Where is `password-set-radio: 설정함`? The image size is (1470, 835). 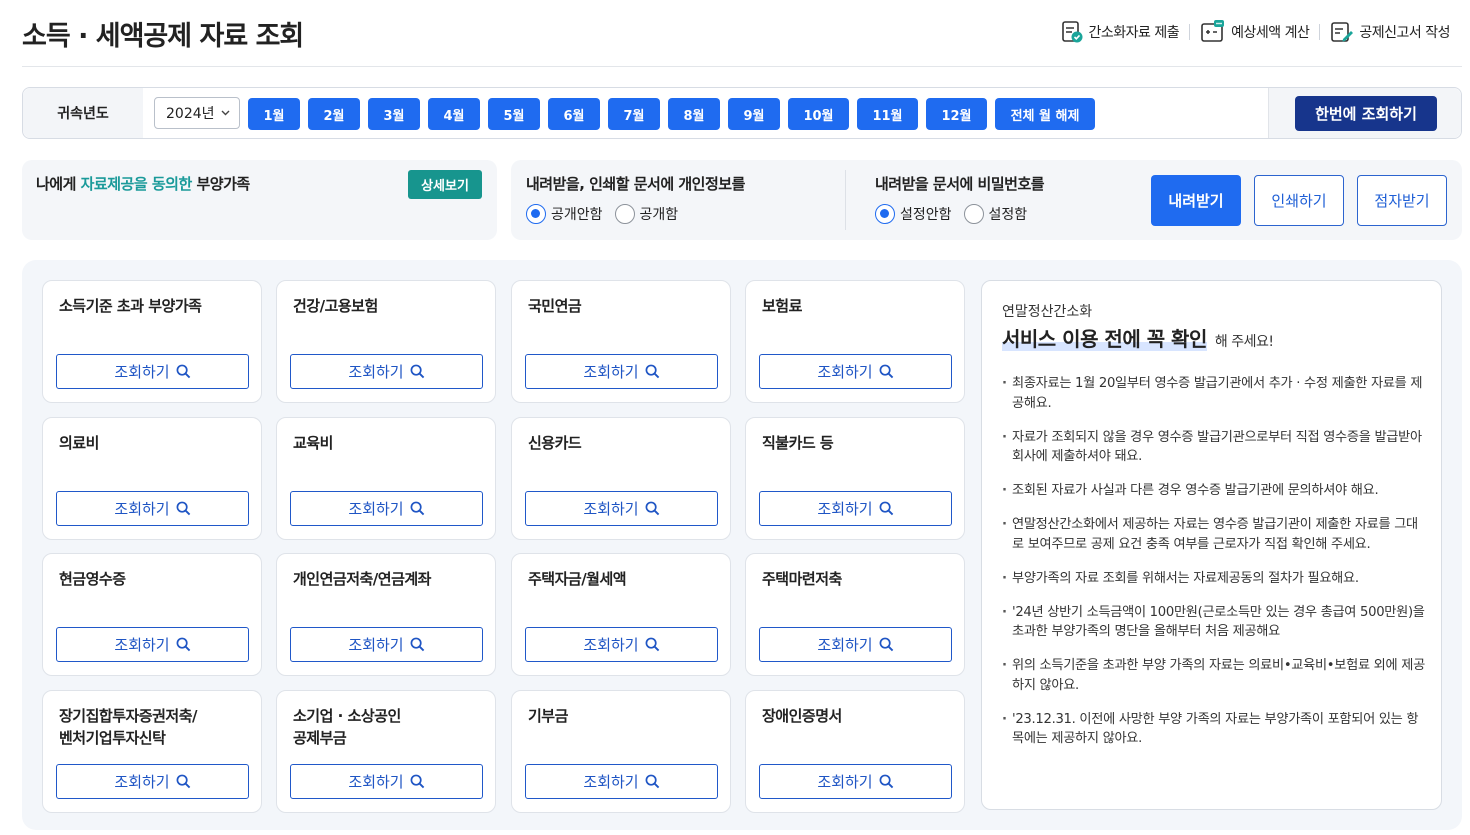 password-set-radio: 설정함 is located at coordinates (995, 214).